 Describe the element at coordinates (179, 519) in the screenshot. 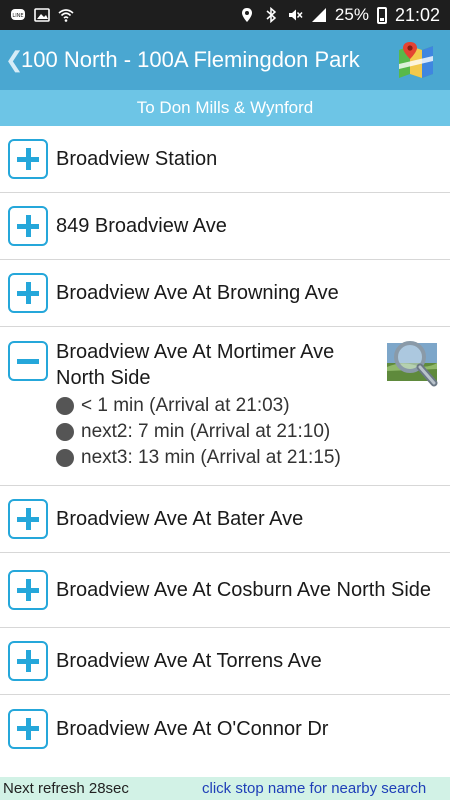

I see `stop-name: Broadview Ave At Bater Ave` at that location.